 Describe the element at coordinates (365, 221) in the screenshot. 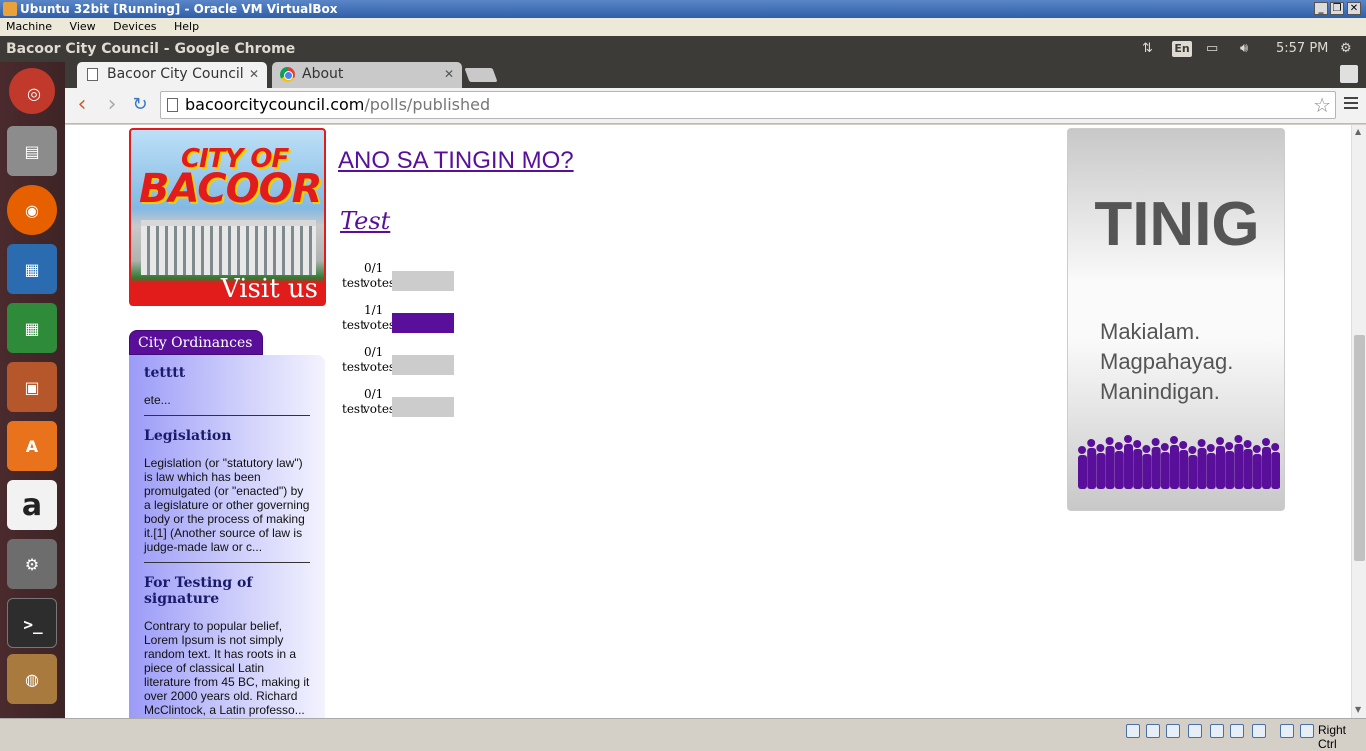

I see `poll-question: Test` at that location.